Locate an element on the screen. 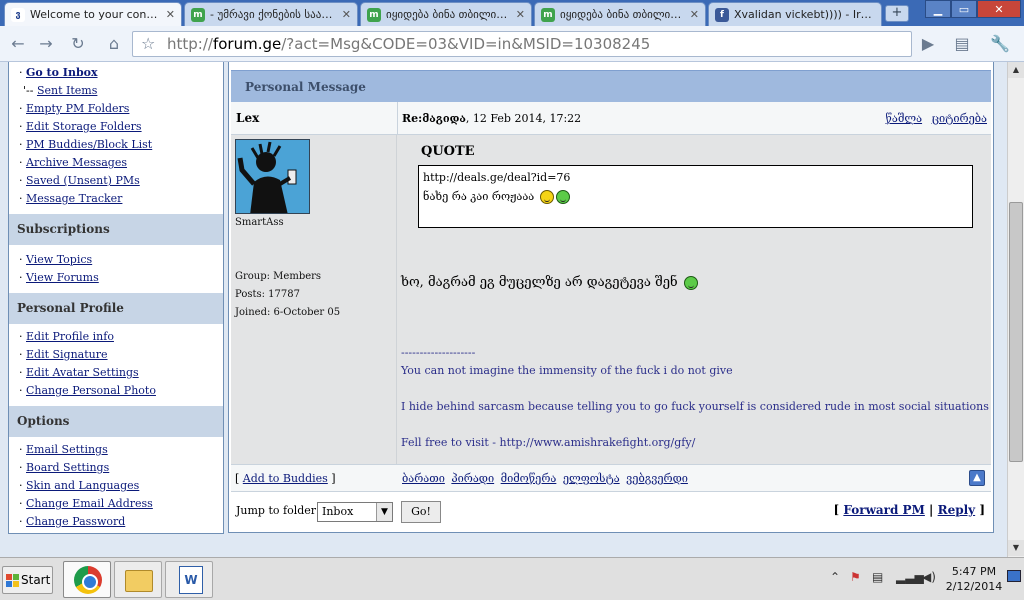 Image resolution: width=1024 pixels, height=600 pixels. sidebar-item-edit-signature: · Edit Signature is located at coordinates (121, 355).